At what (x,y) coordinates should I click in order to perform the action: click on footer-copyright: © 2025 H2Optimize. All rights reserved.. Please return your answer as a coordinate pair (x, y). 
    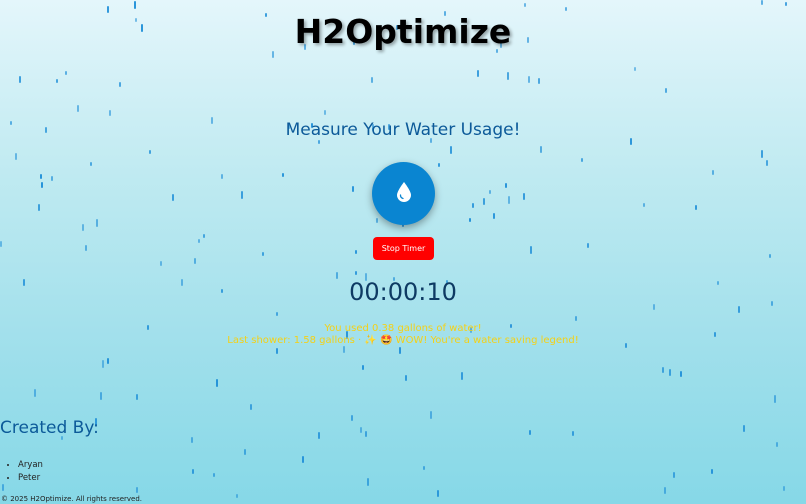
    Looking at the image, I should click on (72, 499).